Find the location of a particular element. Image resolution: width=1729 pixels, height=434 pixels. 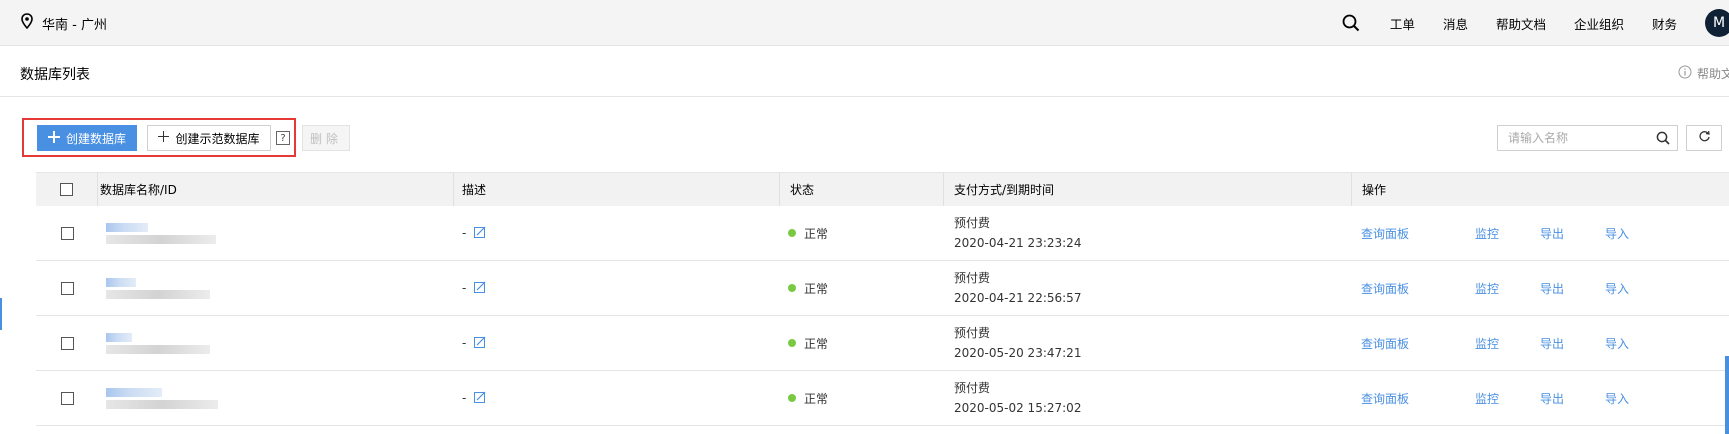

create-database-button: 创建数据库 is located at coordinates (87, 138).